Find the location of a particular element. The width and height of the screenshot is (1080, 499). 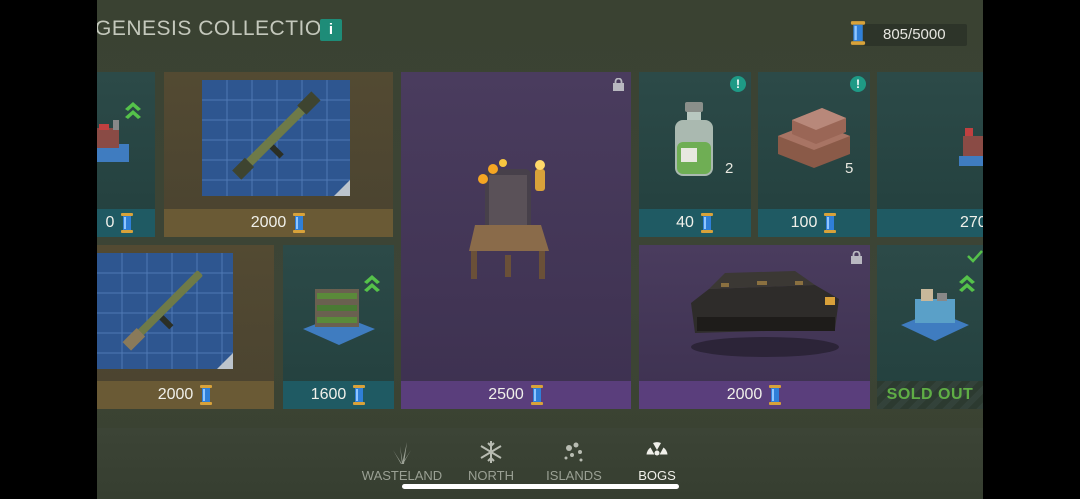

tile-garden-shelf: 1600 is located at coordinates (338, 327).